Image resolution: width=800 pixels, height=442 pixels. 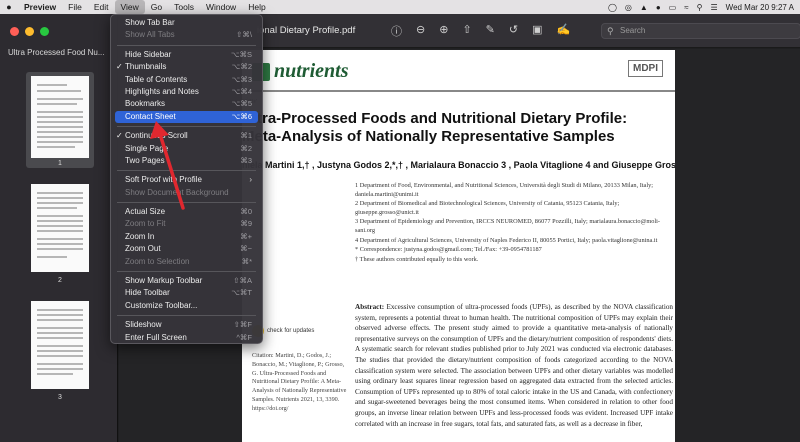 I want to click on menu-item-enter-full-screen: Enter Full Screen ^⌘F, so click(x=186, y=338).